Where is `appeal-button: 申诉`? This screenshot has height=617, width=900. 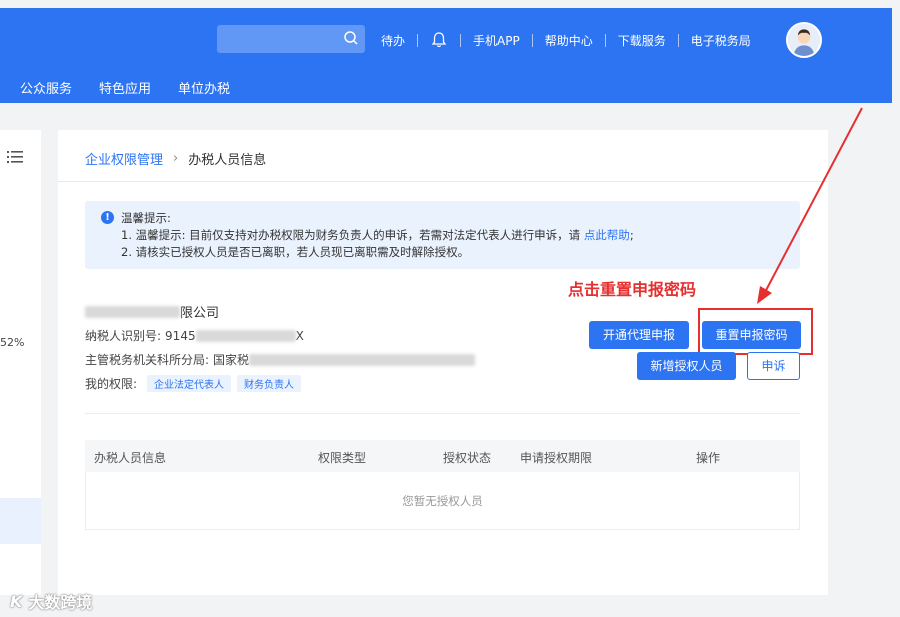 appeal-button: 申诉 is located at coordinates (773, 366).